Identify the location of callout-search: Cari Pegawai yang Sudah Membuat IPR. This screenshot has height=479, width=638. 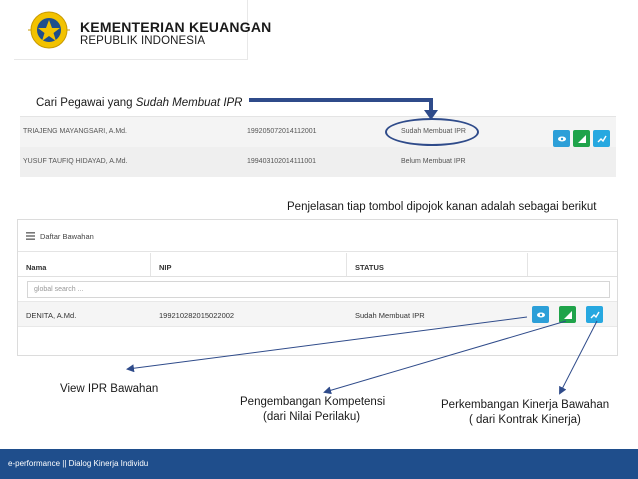
(139, 103).